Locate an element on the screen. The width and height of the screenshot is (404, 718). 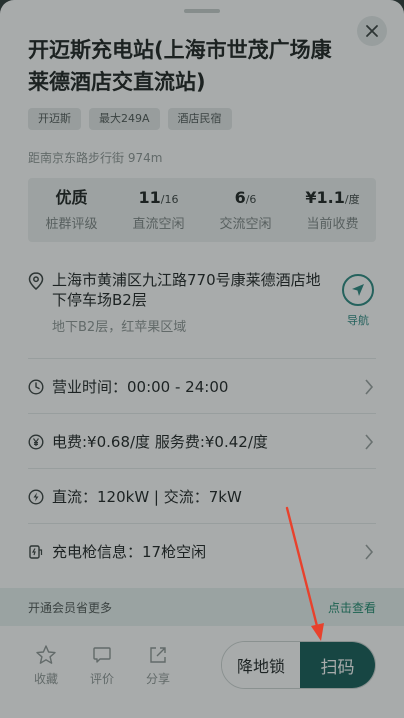
station-tags: 开迈斯 最大249A 酒店民宿 is located at coordinates (130, 119).